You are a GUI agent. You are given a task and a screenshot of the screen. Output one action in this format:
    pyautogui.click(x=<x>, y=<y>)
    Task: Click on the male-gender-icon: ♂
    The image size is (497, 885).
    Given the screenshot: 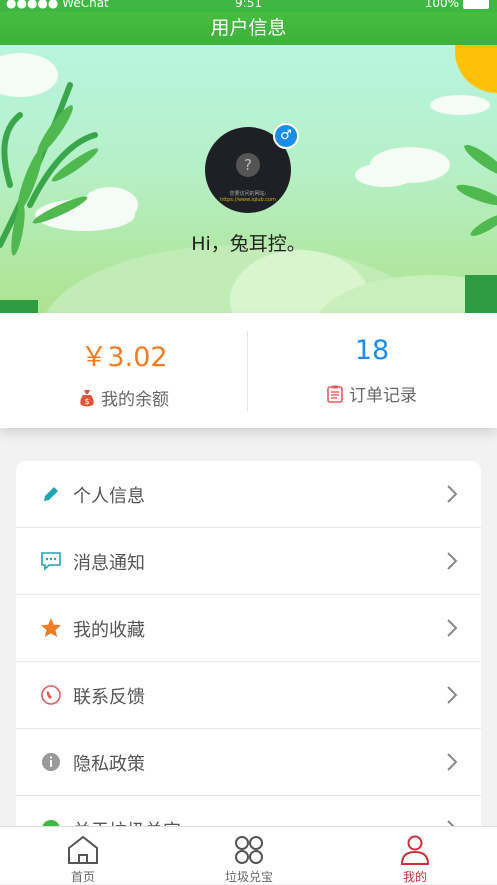 What is the action you would take?
    pyautogui.click(x=286, y=136)
    